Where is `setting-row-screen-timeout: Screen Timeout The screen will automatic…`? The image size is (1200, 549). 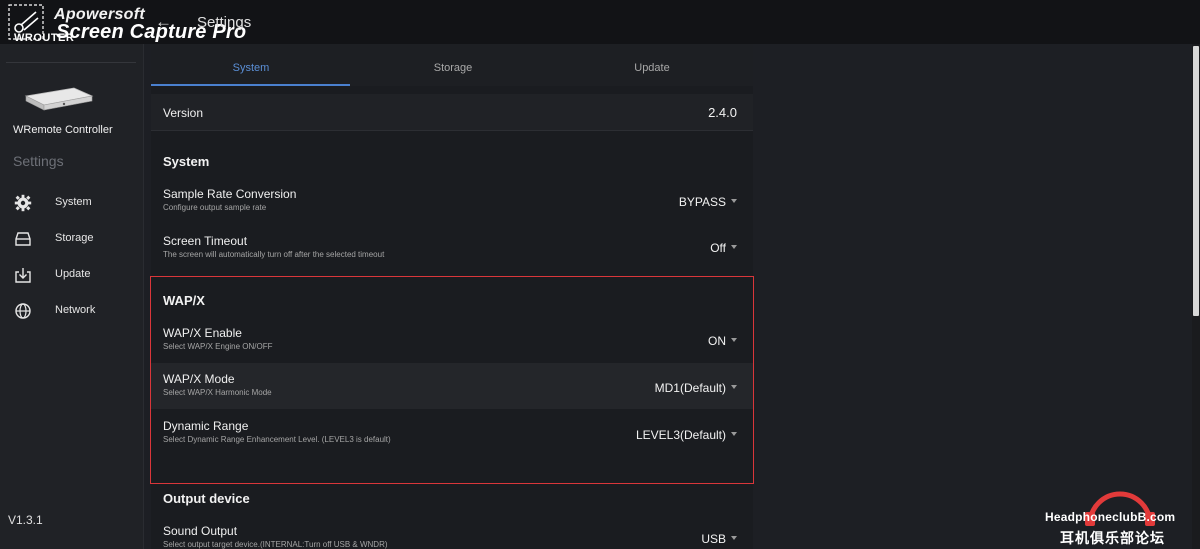 setting-row-screen-timeout: Screen Timeout The screen will automatic… is located at coordinates (452, 248).